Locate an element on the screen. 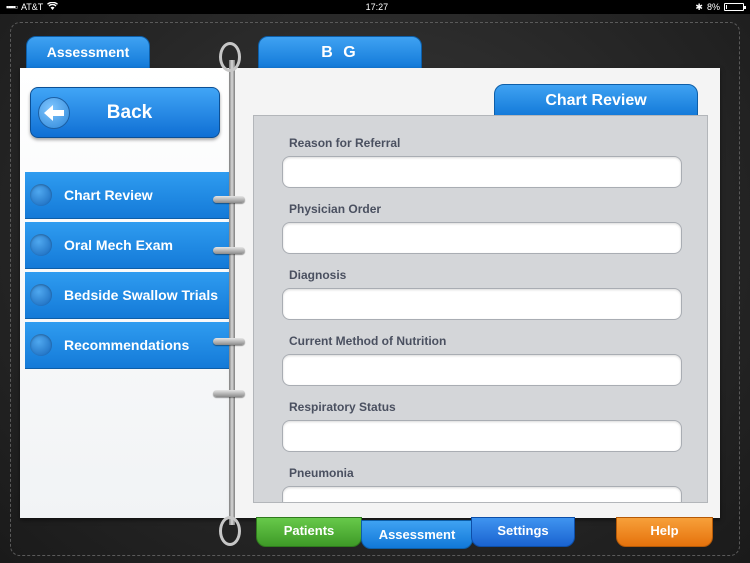 The width and height of the screenshot is (750, 563). back-button-label: Back is located at coordinates (129, 112).